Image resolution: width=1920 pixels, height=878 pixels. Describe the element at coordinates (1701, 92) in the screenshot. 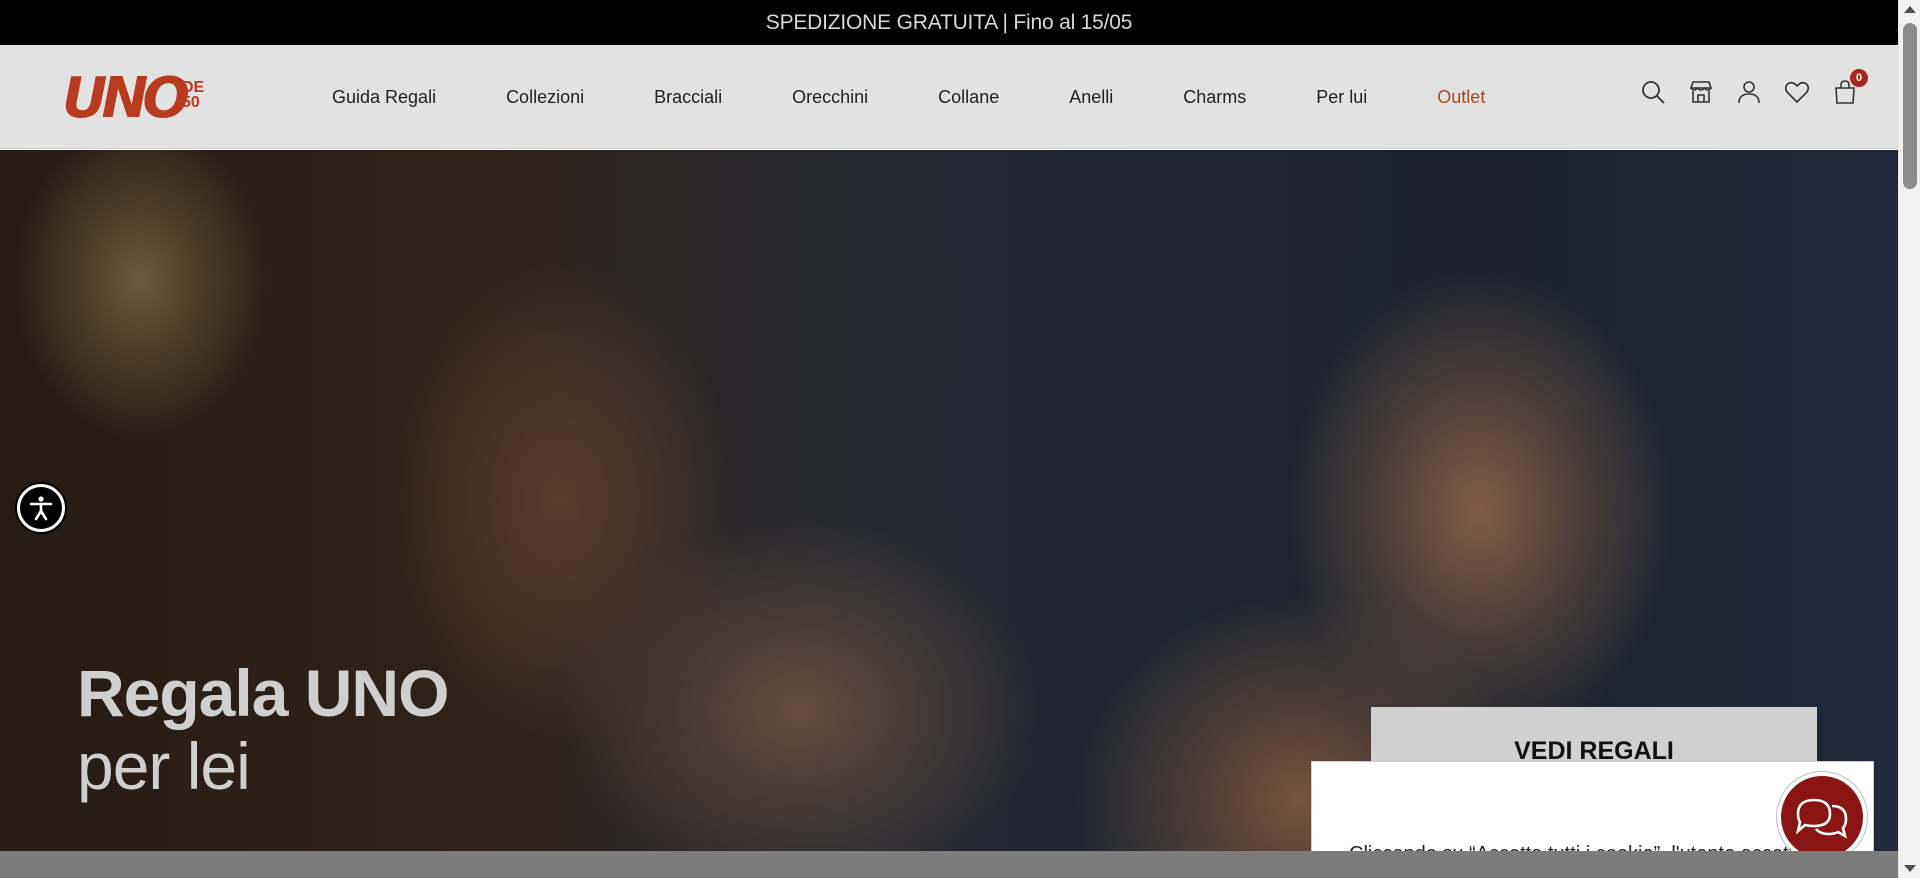

I see `store-icon` at that location.